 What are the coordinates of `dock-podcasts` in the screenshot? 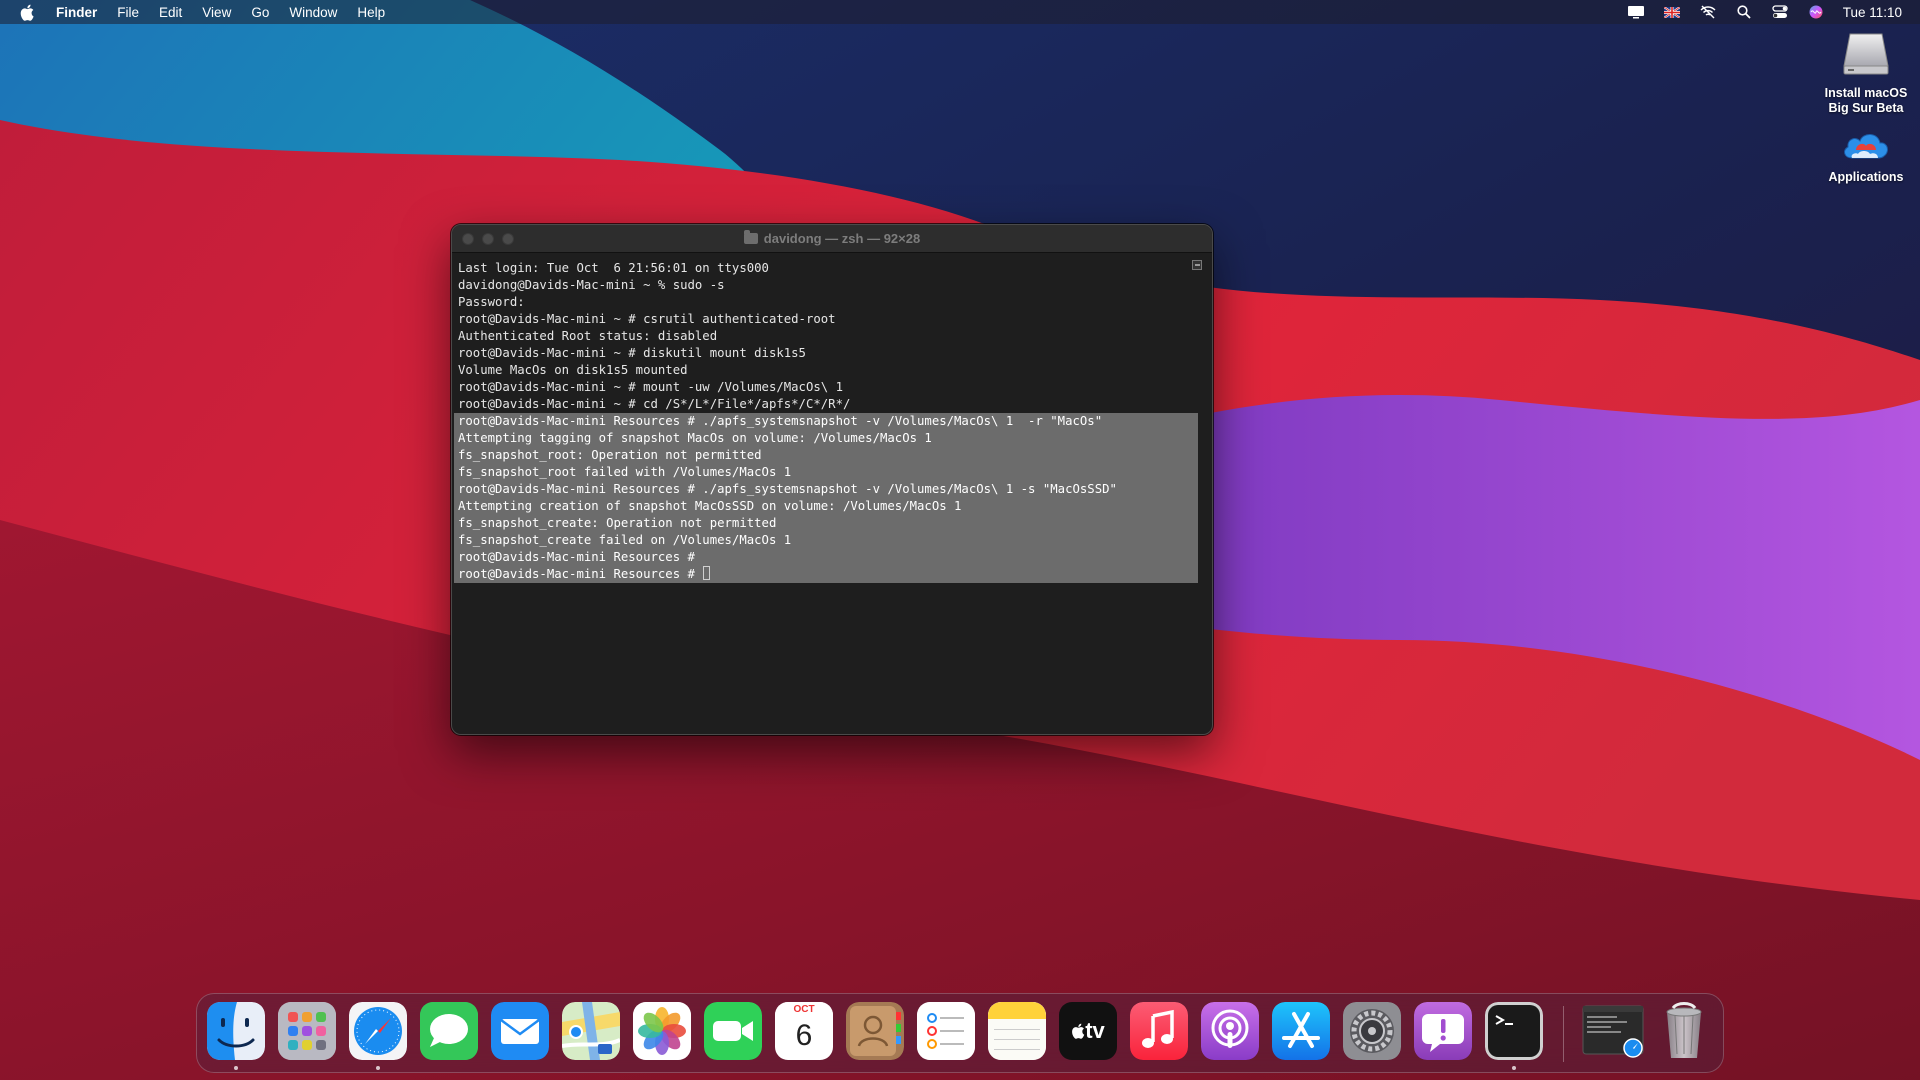 It's located at (1230, 1031).